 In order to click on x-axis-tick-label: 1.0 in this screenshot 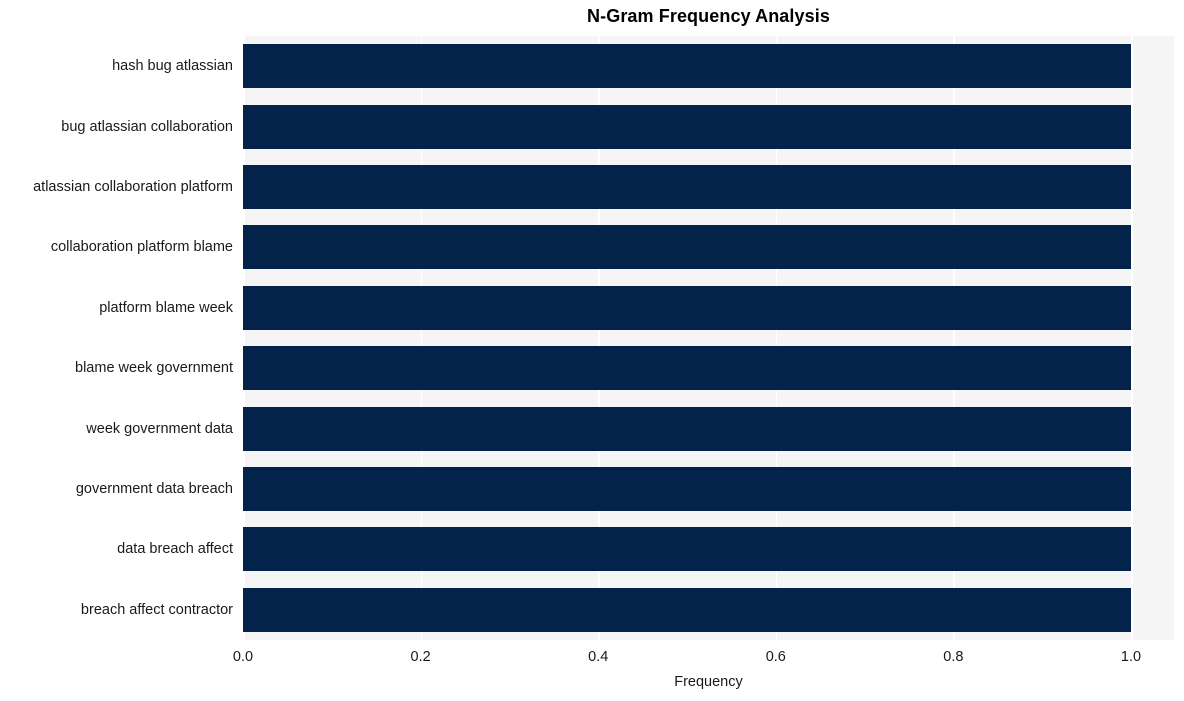, I will do `click(1131, 657)`.